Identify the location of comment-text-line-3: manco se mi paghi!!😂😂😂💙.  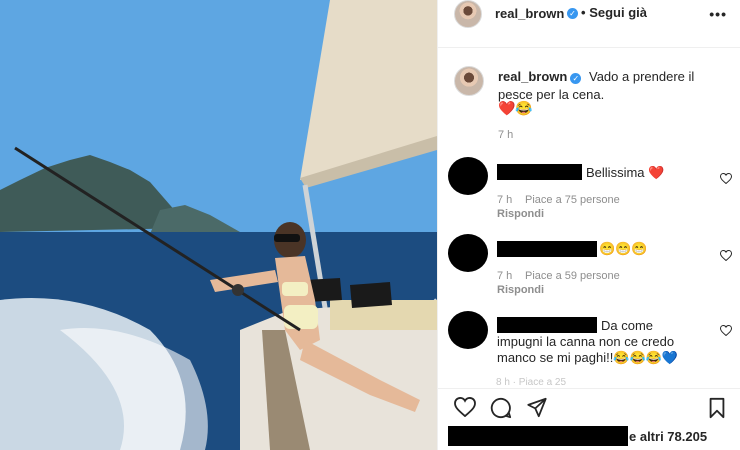
(588, 357).